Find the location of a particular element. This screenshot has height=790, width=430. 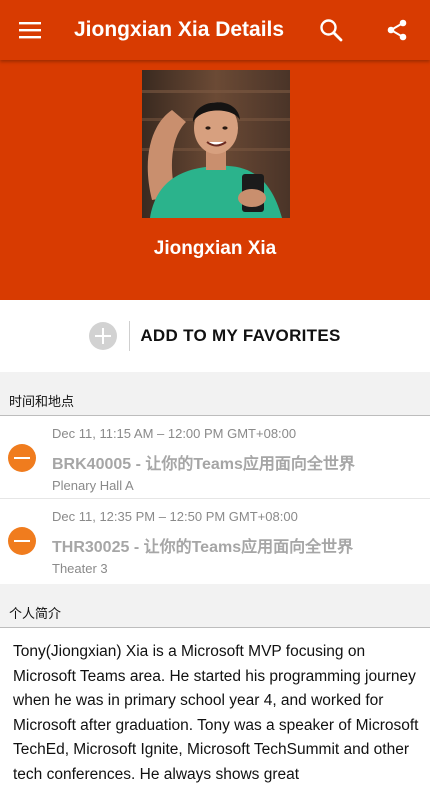

bio-section-title: 个人简介 is located at coordinates (35, 613).